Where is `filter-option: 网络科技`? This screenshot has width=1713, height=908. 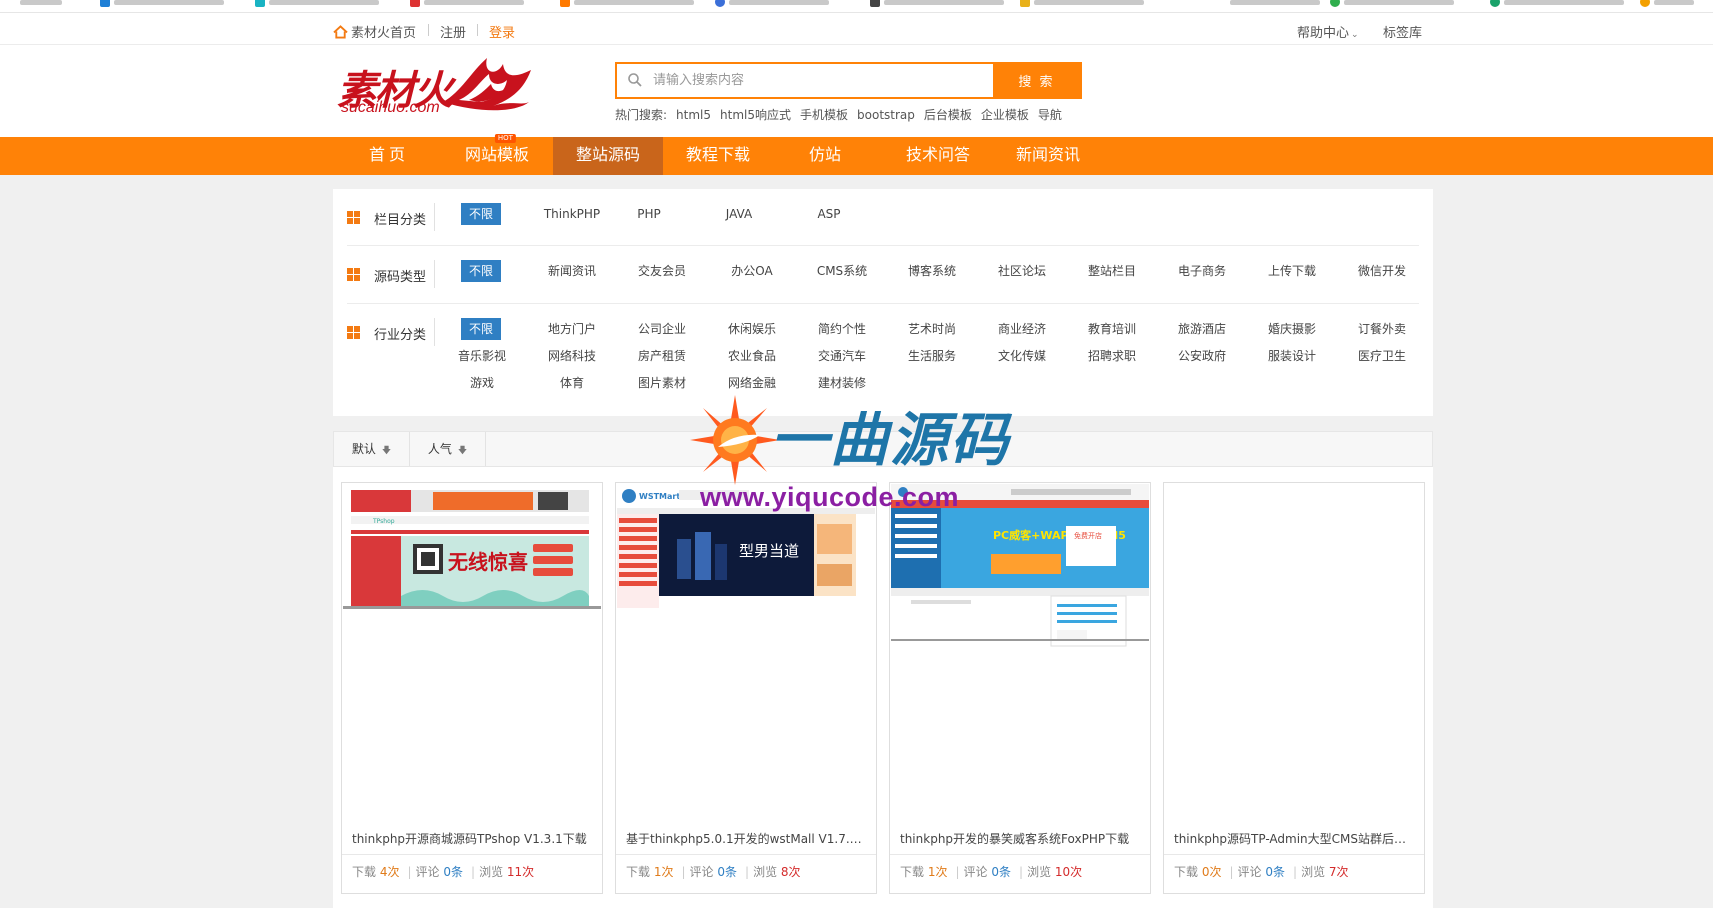
filter-option: 网络科技 is located at coordinates (572, 356).